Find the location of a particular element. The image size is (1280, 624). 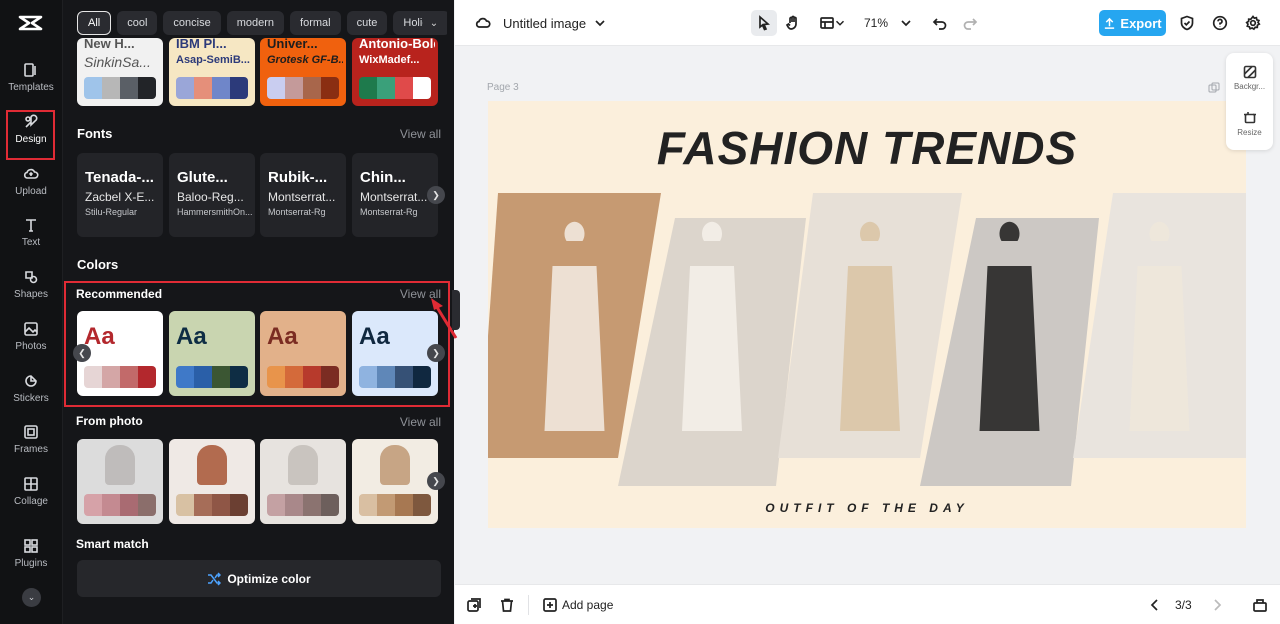

document-title: Untitled image is located at coordinates (544, 23).